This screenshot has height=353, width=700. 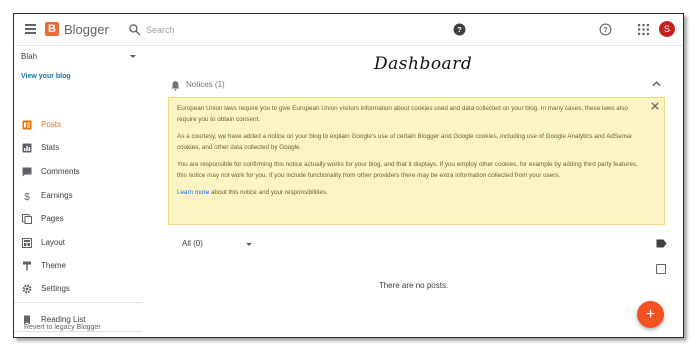 I want to click on stats-icon, so click(x=27, y=148).